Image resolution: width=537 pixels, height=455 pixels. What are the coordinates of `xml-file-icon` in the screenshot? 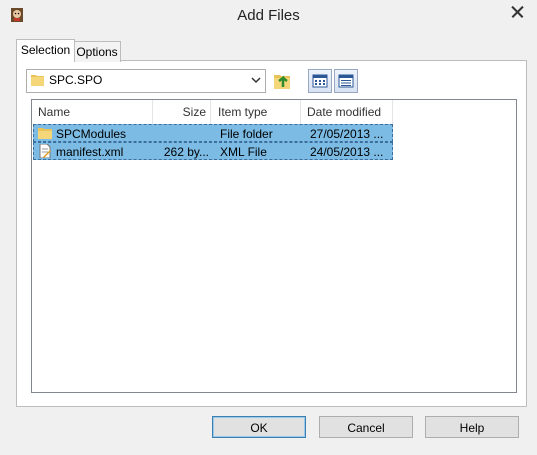 It's located at (45, 151).